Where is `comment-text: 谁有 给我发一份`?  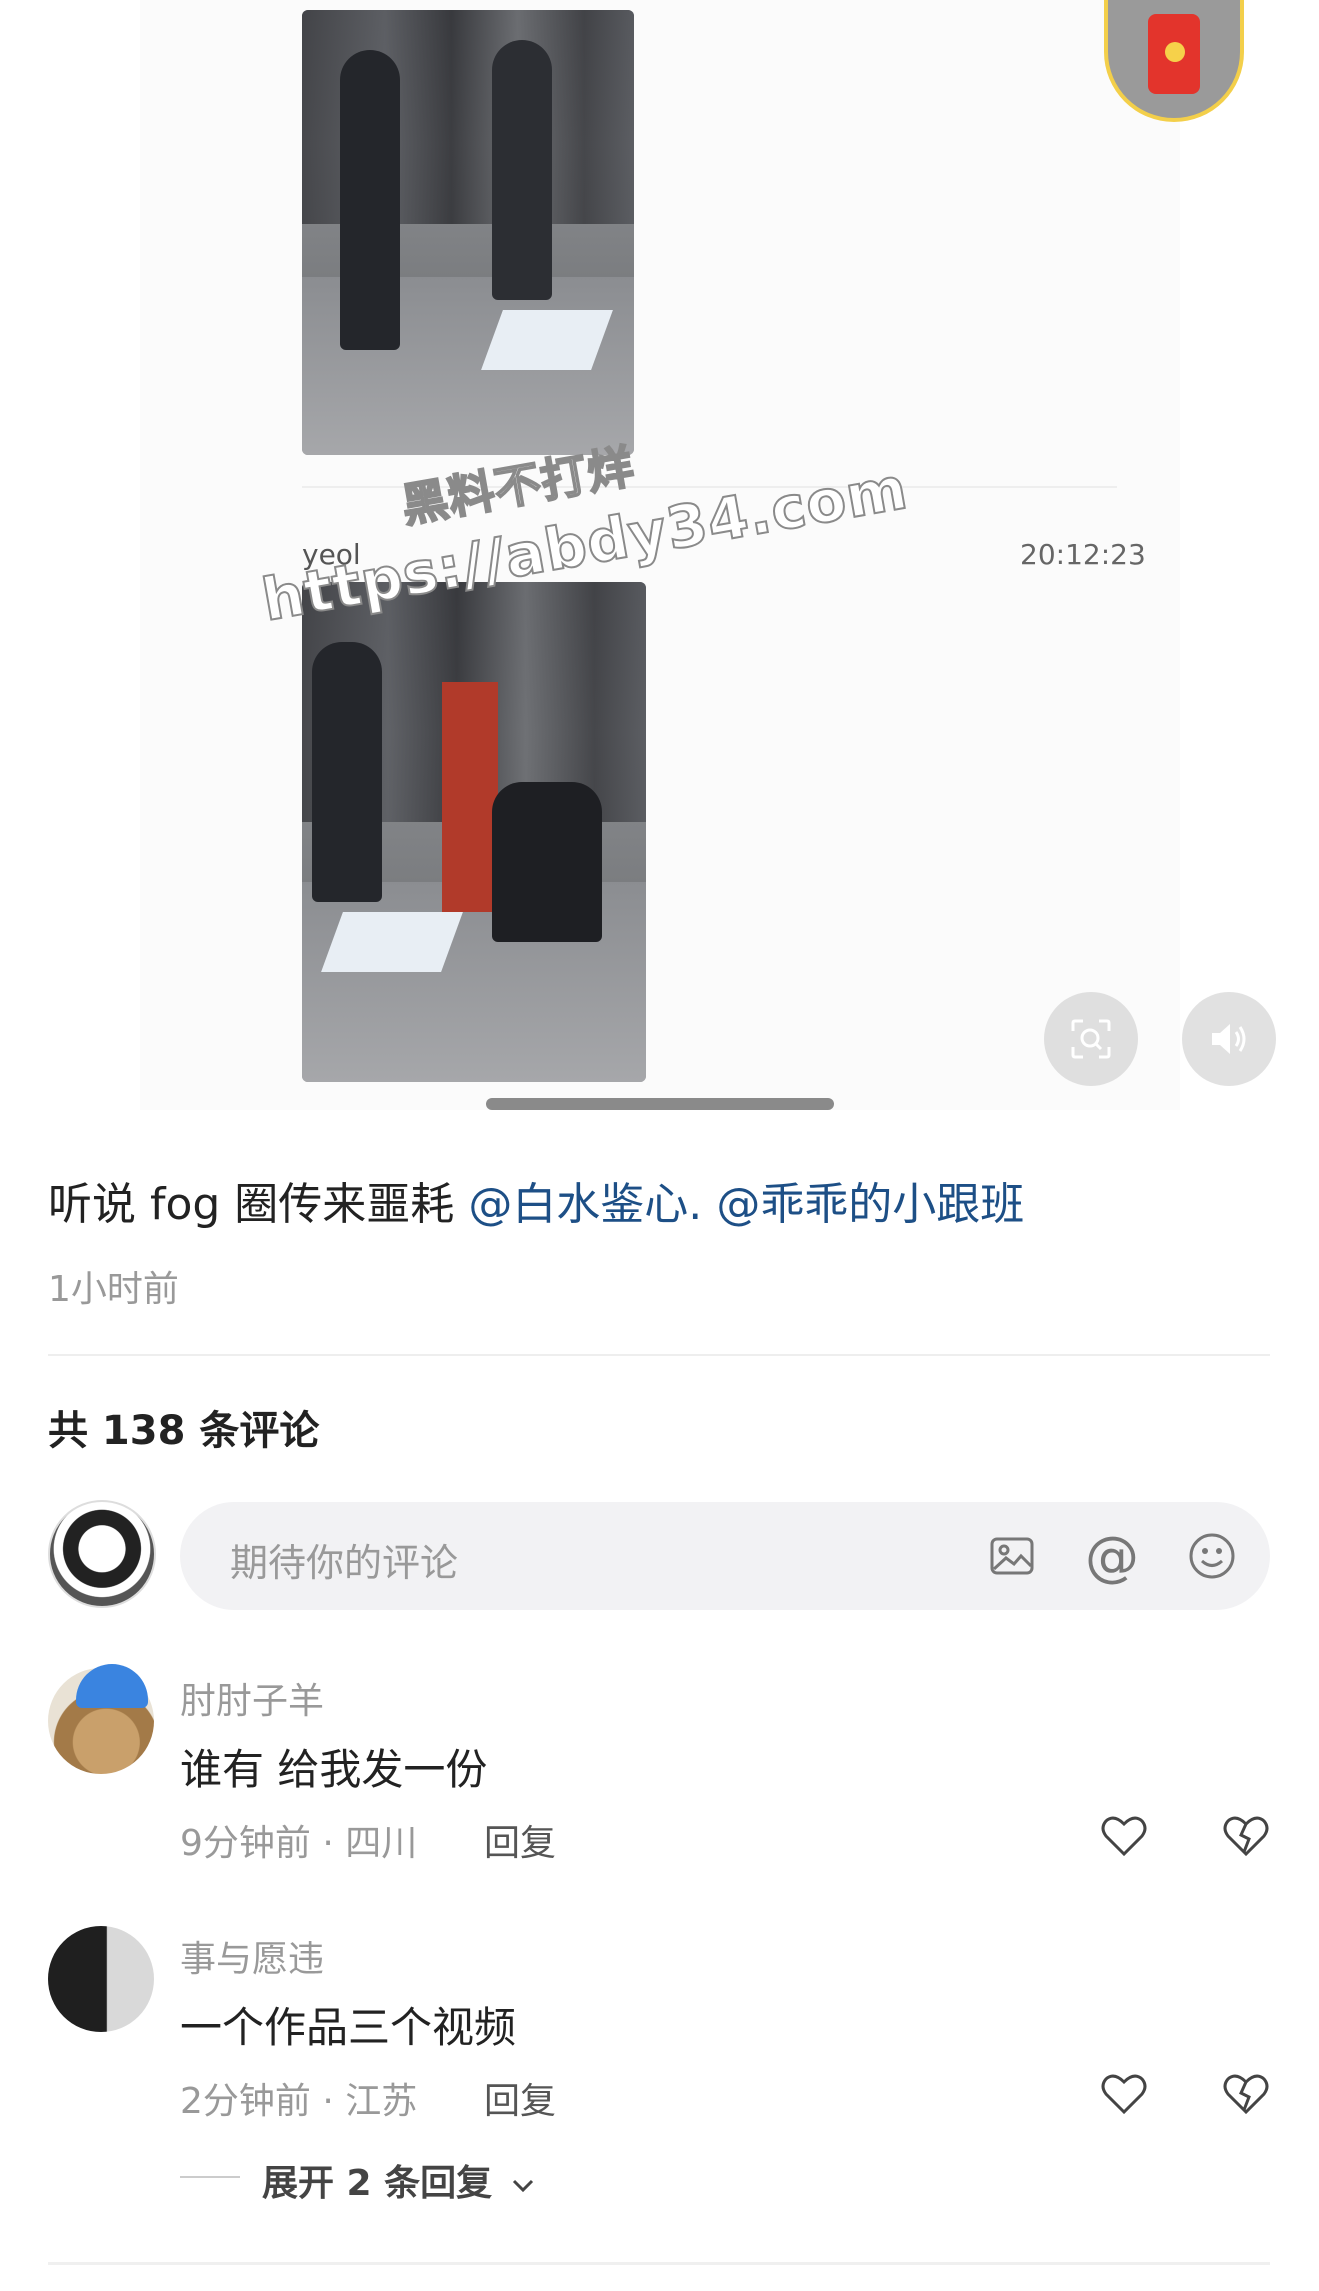
comment-text: 谁有 给我发一份 is located at coordinates (334, 1769).